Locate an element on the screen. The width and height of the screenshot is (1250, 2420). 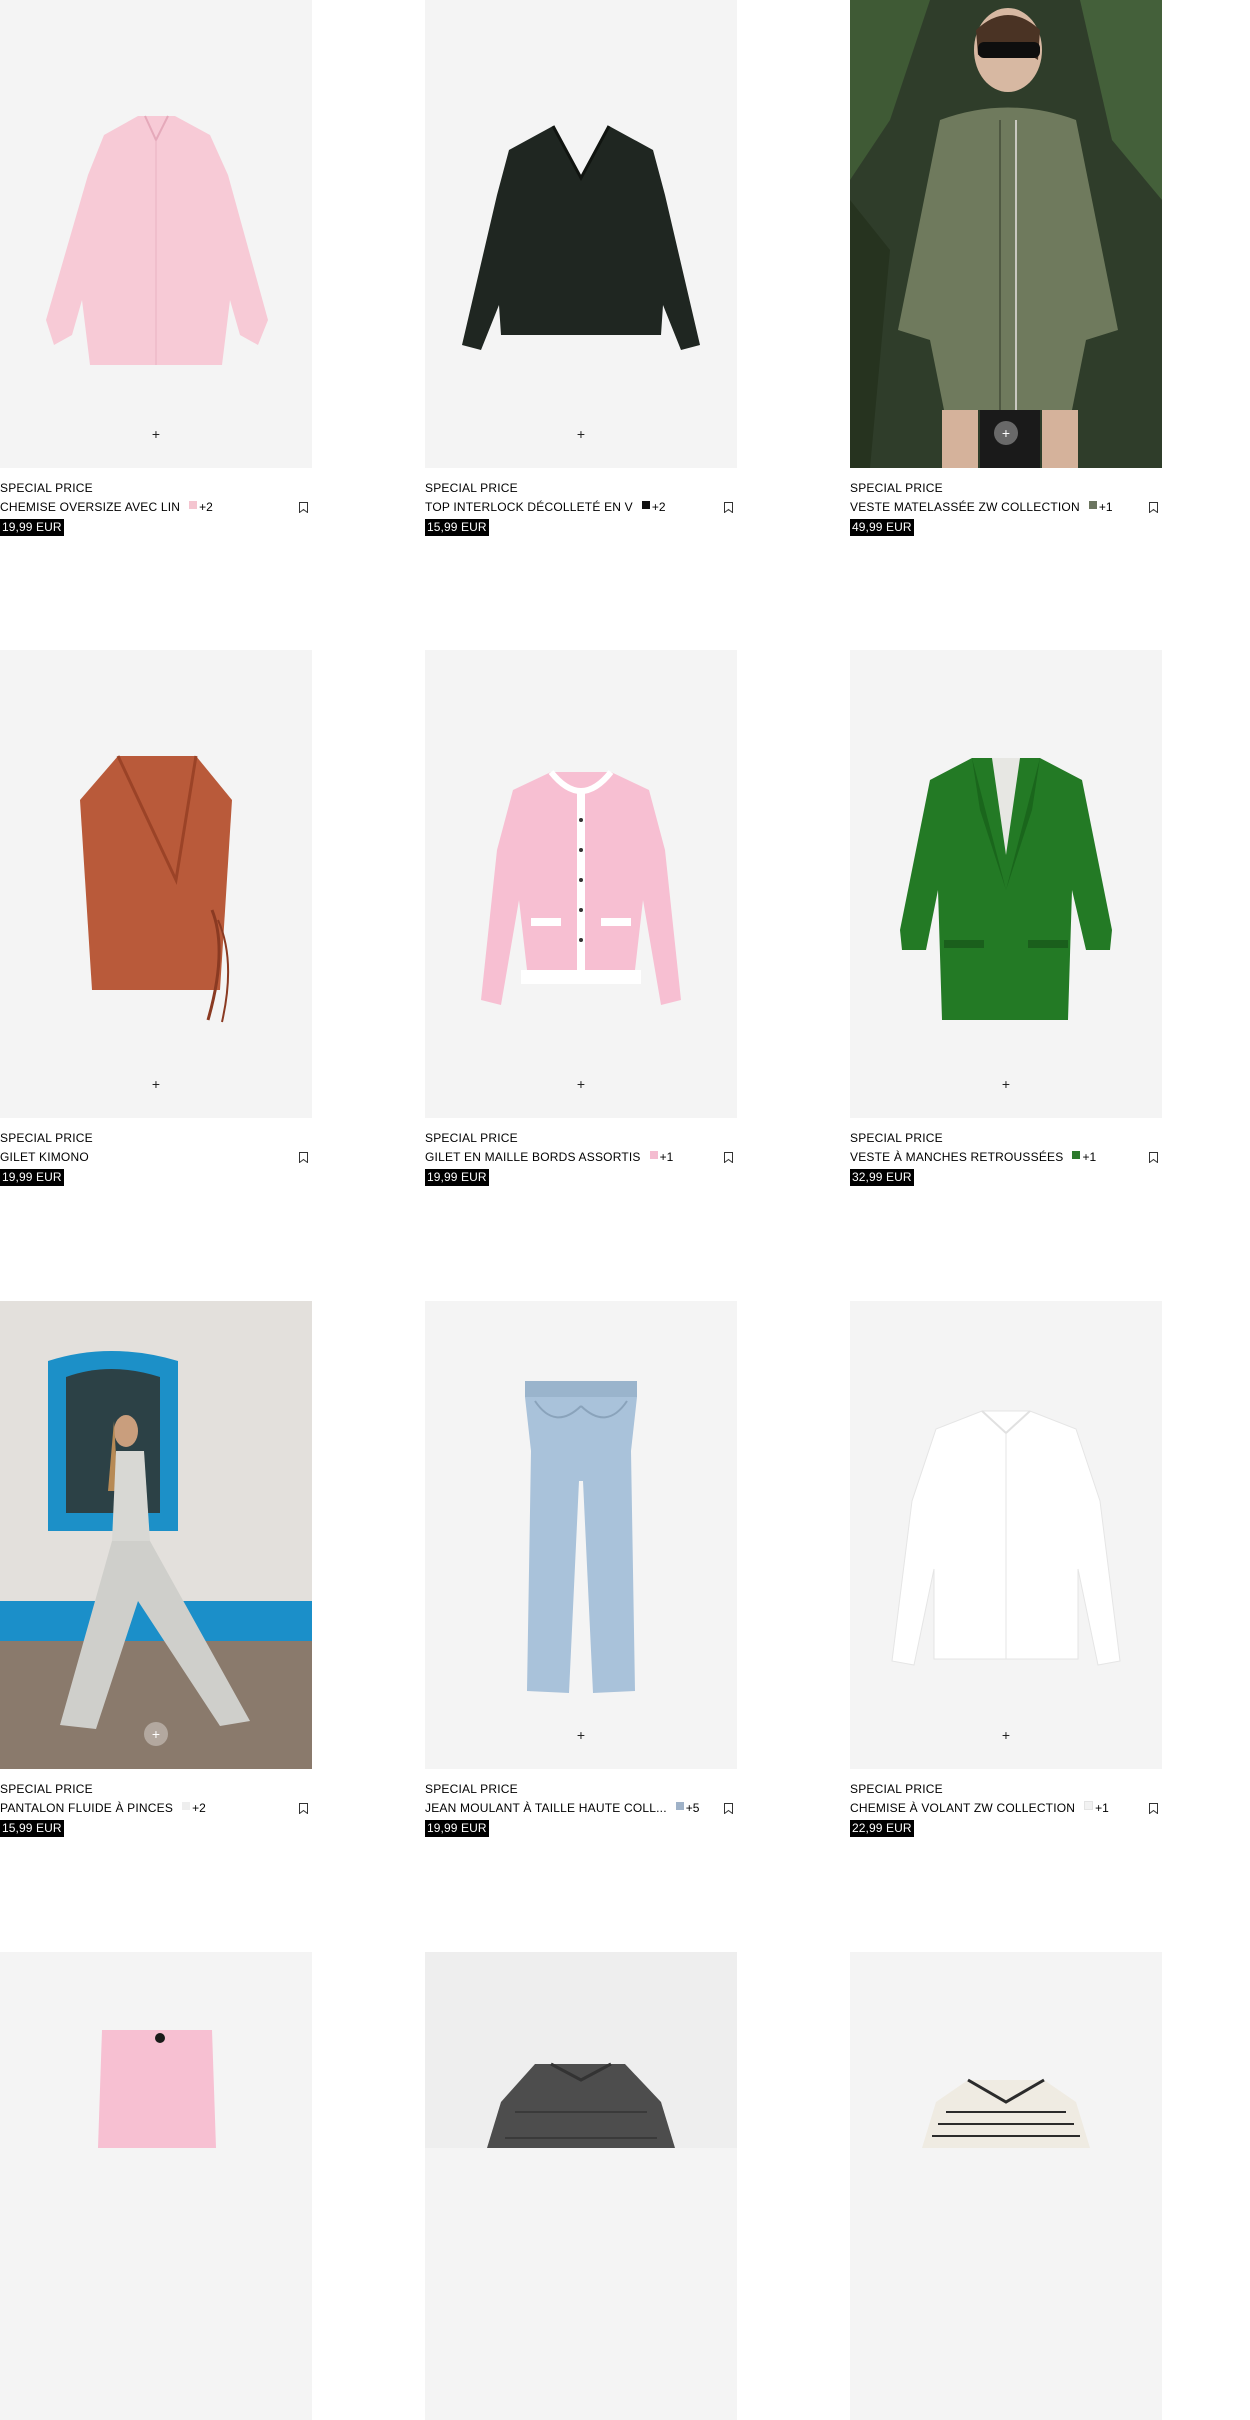
puffer-jacket-illustration is located at coordinates (581, 2050).